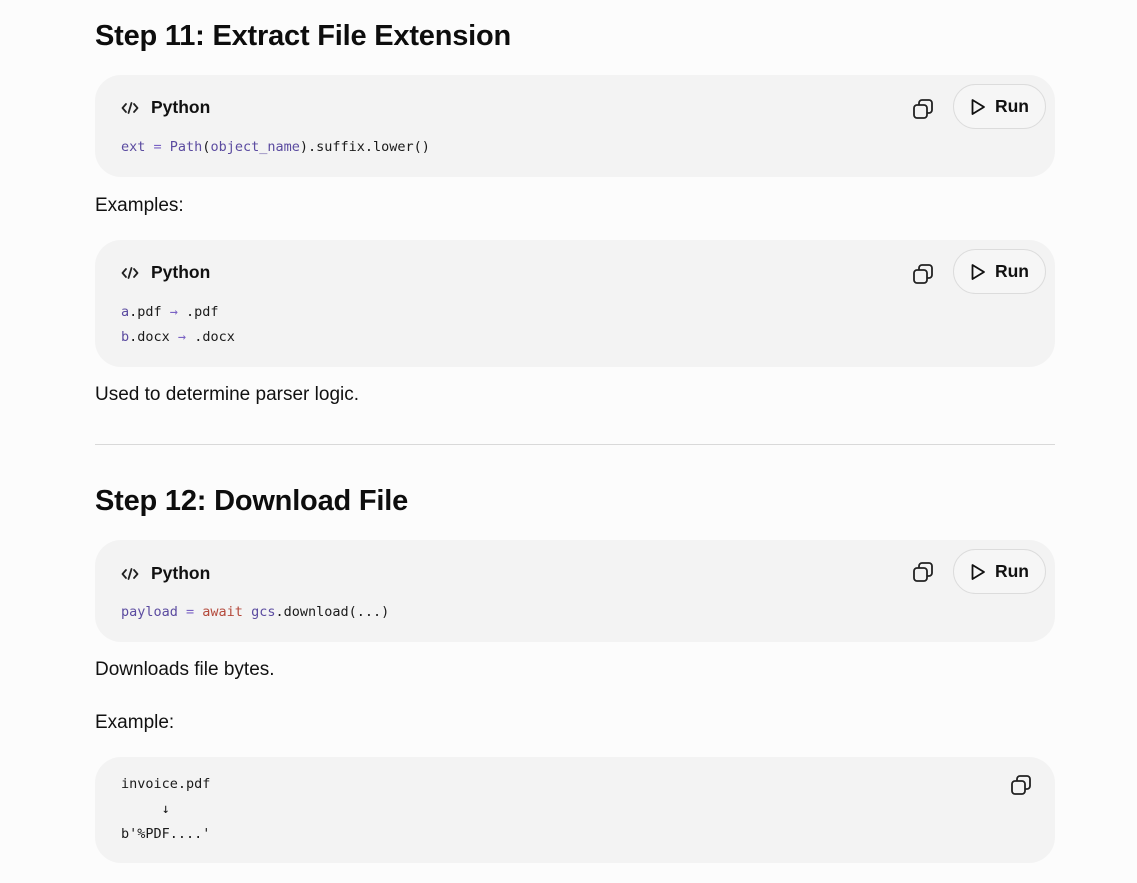 This screenshot has width=1137, height=883. What do you see at coordinates (303, 36) in the screenshot?
I see `step-11-heading: Step 11: Extract File Extension` at bounding box center [303, 36].